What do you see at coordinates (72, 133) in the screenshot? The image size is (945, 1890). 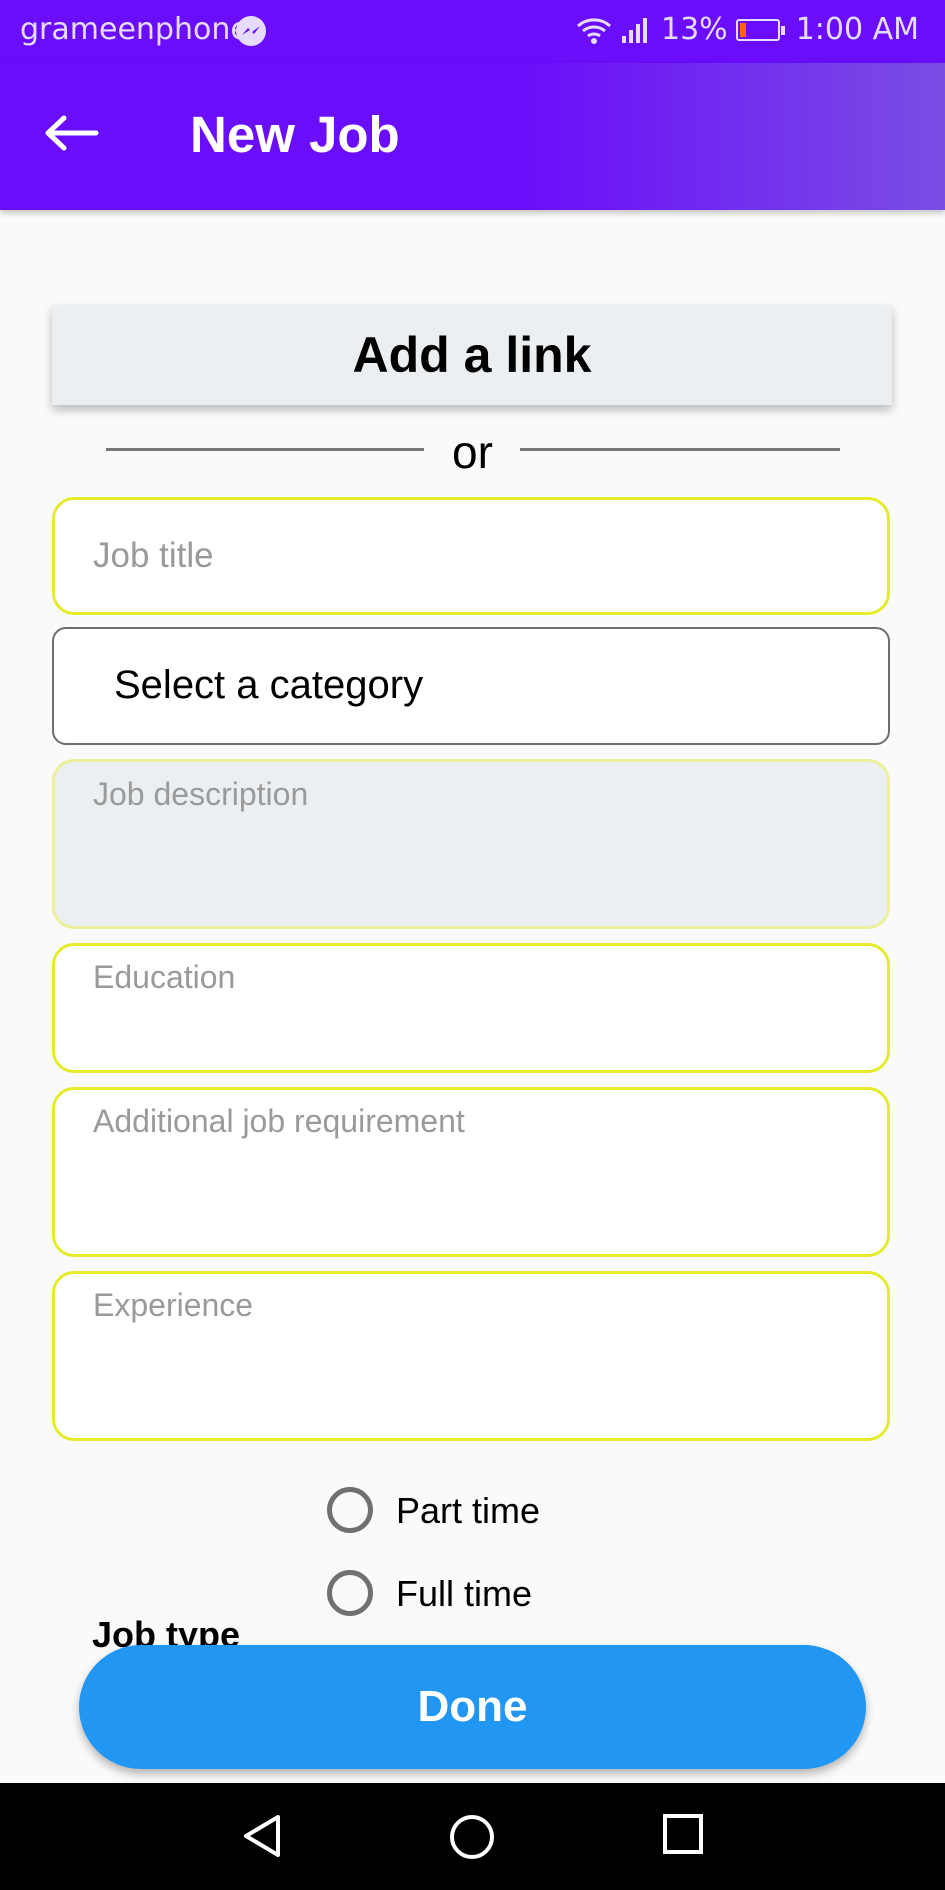 I see `arrow-left-icon` at bounding box center [72, 133].